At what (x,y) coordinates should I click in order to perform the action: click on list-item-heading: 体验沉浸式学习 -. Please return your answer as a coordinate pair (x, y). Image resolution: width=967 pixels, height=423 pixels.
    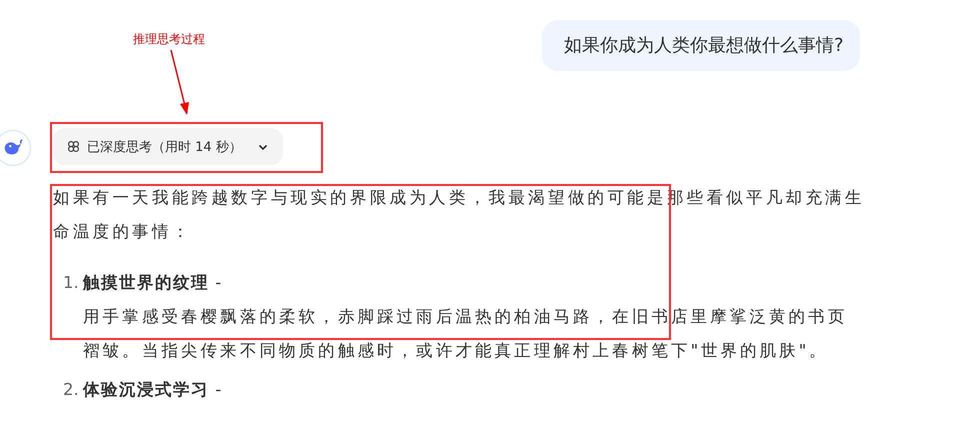
    Looking at the image, I should click on (153, 390).